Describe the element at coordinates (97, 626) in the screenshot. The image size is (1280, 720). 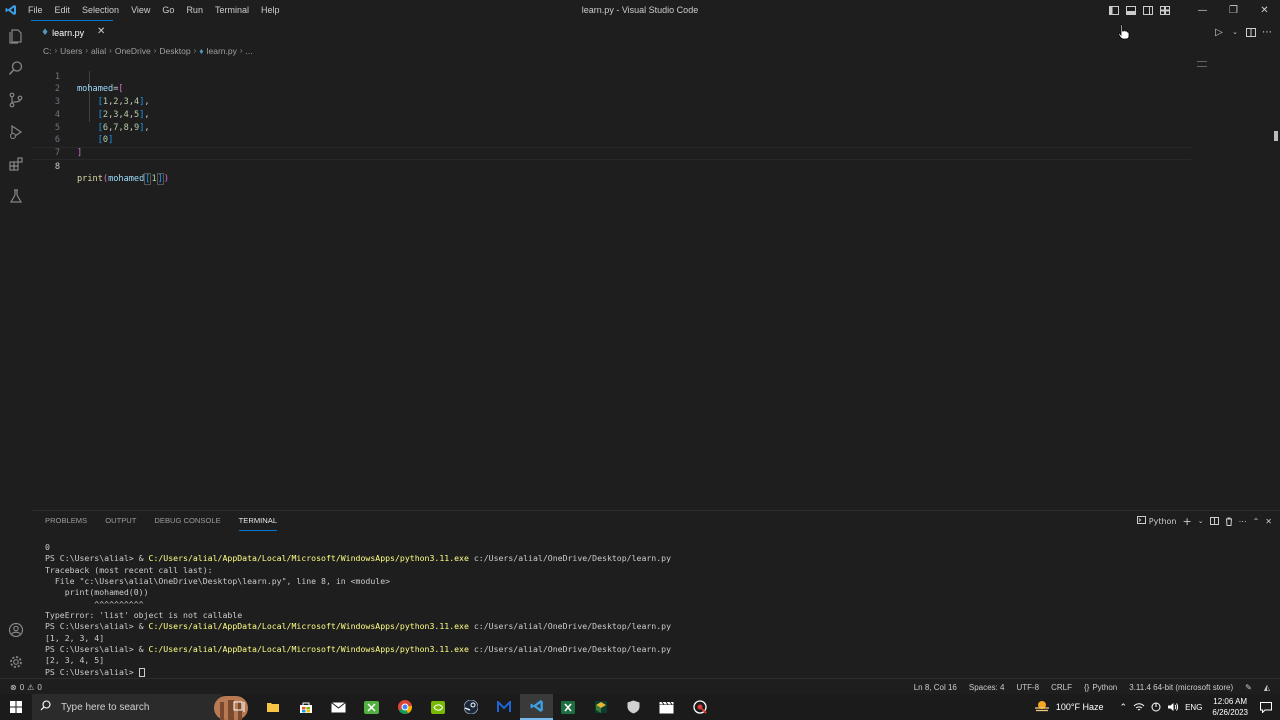
I see `terminal-prompt: PS C:\Users\alial> &` at that location.